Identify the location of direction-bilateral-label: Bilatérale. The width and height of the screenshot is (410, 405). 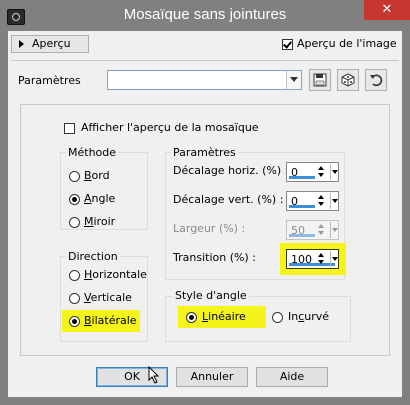
(110, 320).